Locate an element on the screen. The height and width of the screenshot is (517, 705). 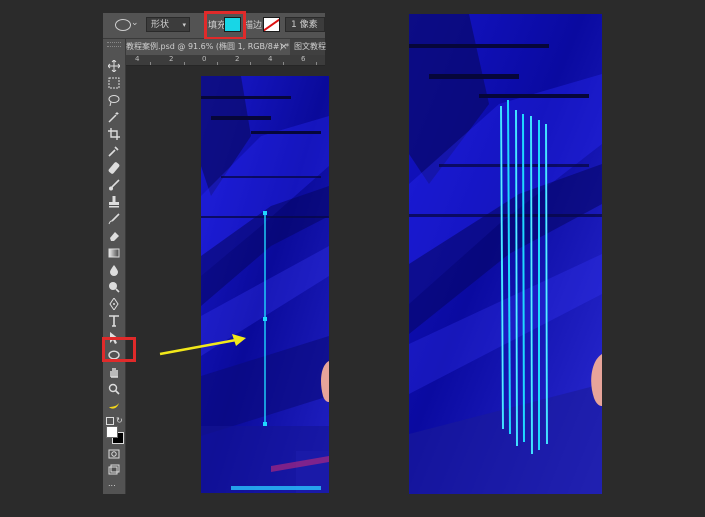
tab-document-second: 图文教程 is located at coordinates (310, 47).